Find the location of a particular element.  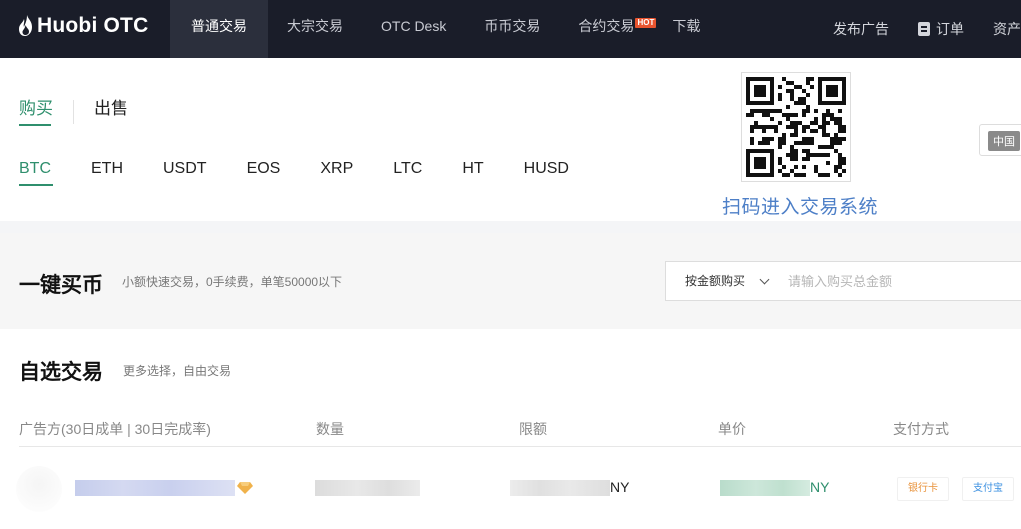

qr-code is located at coordinates (796, 127).